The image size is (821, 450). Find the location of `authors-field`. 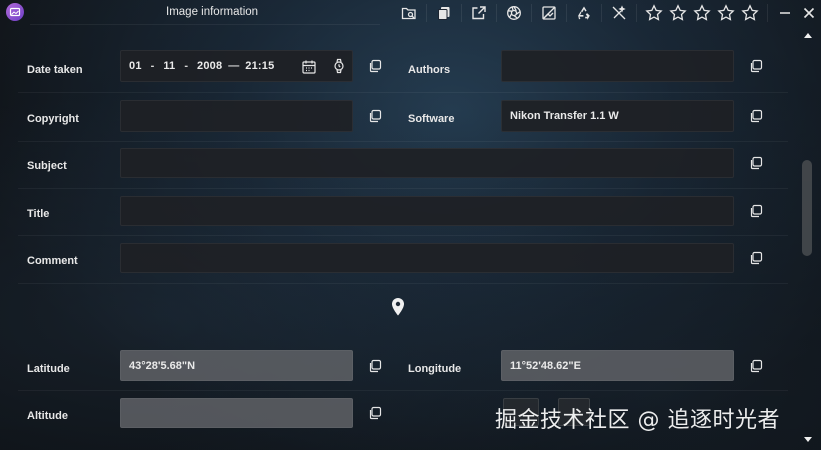

authors-field is located at coordinates (617, 66).